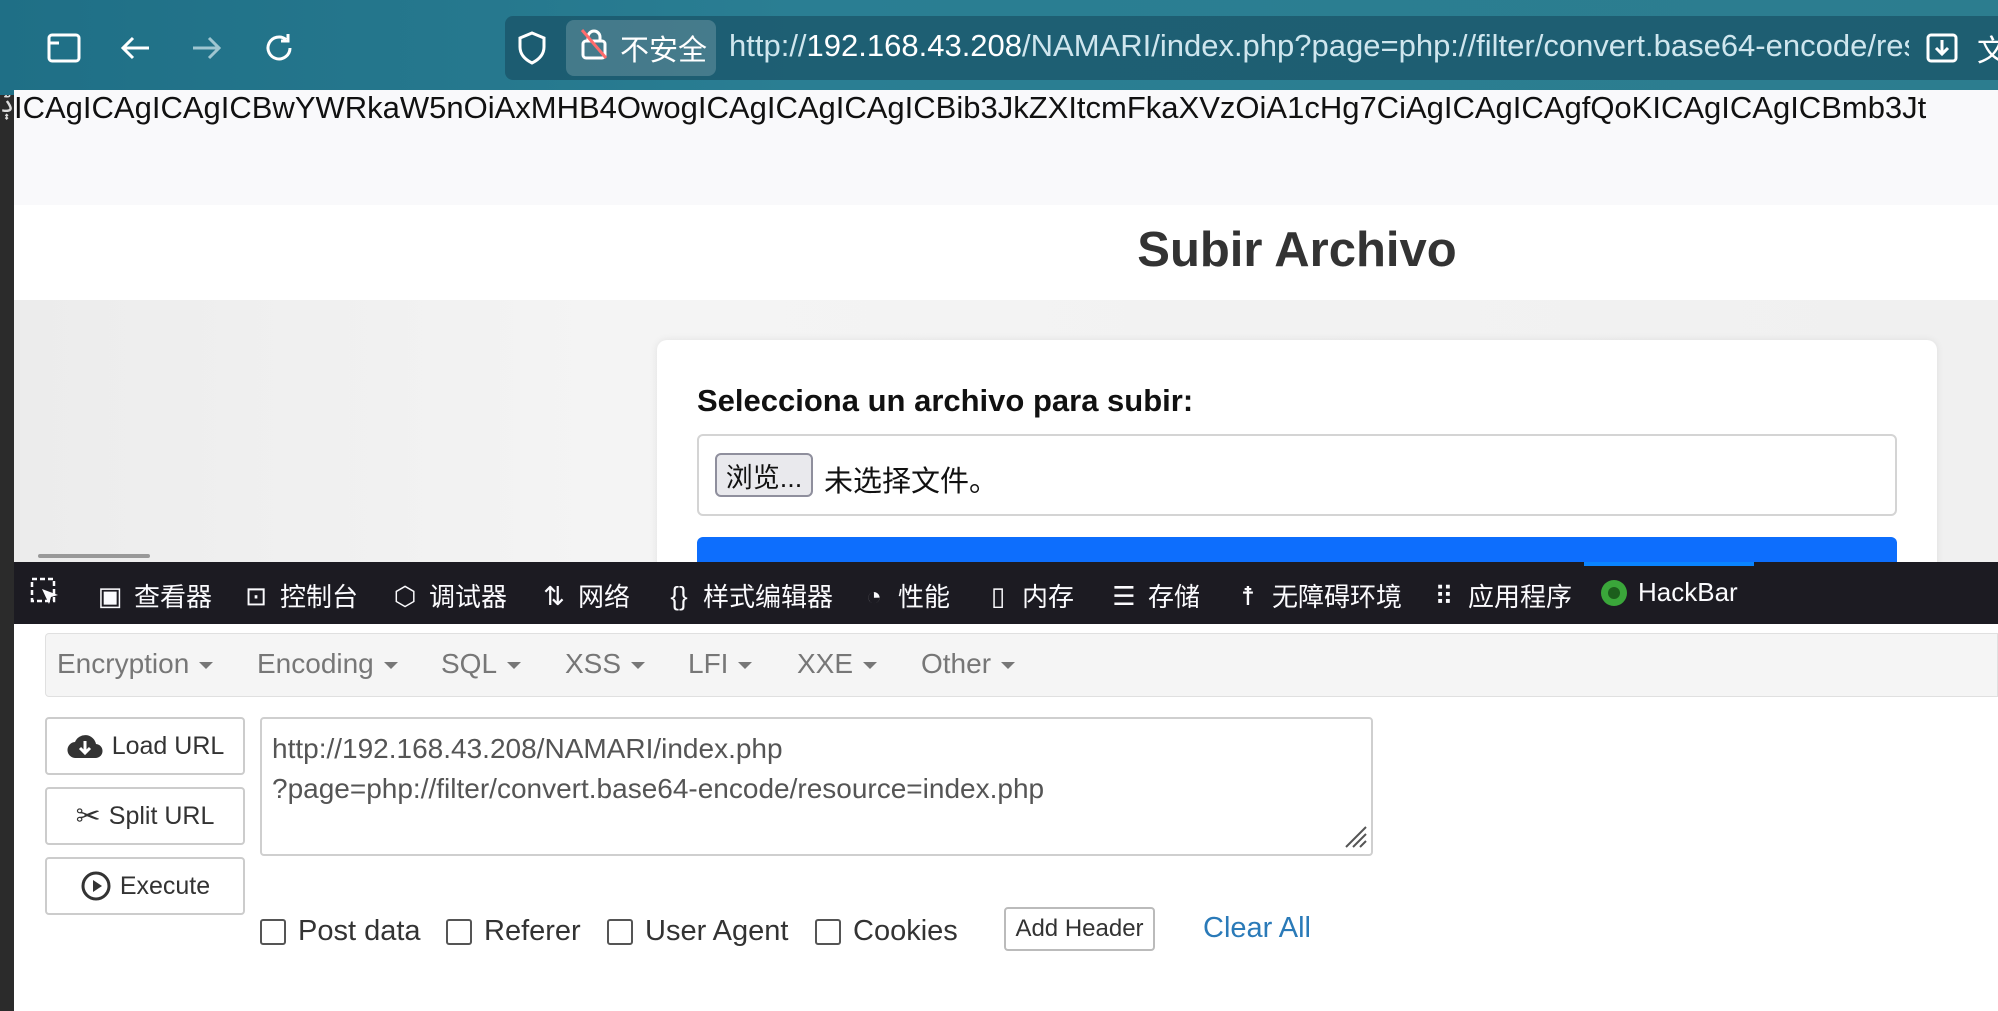 Image resolution: width=1998 pixels, height=1011 pixels. I want to click on select-file-label: Selecciona un archivo para subir:, so click(945, 400).